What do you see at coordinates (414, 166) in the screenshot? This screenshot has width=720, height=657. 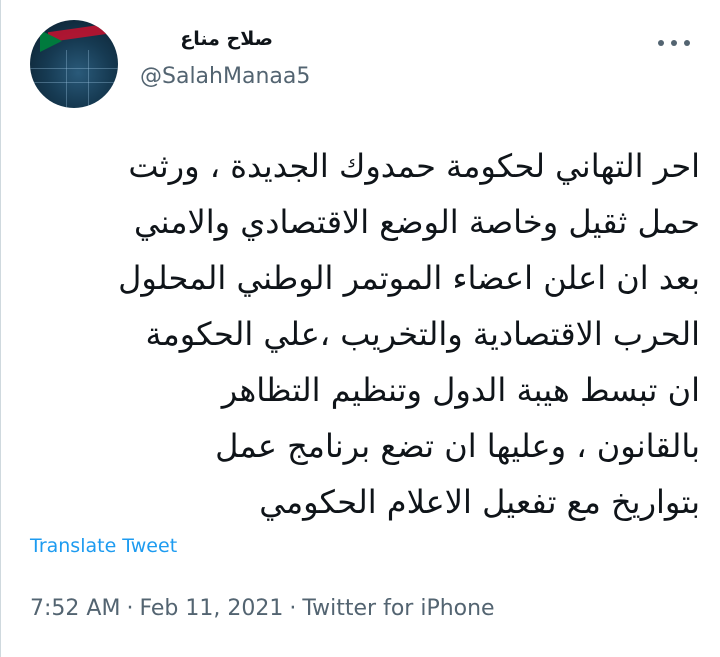 I see `tweet-text-line: احر التهاني لحكومة حمدوك الجديدة ، ورثت` at bounding box center [414, 166].